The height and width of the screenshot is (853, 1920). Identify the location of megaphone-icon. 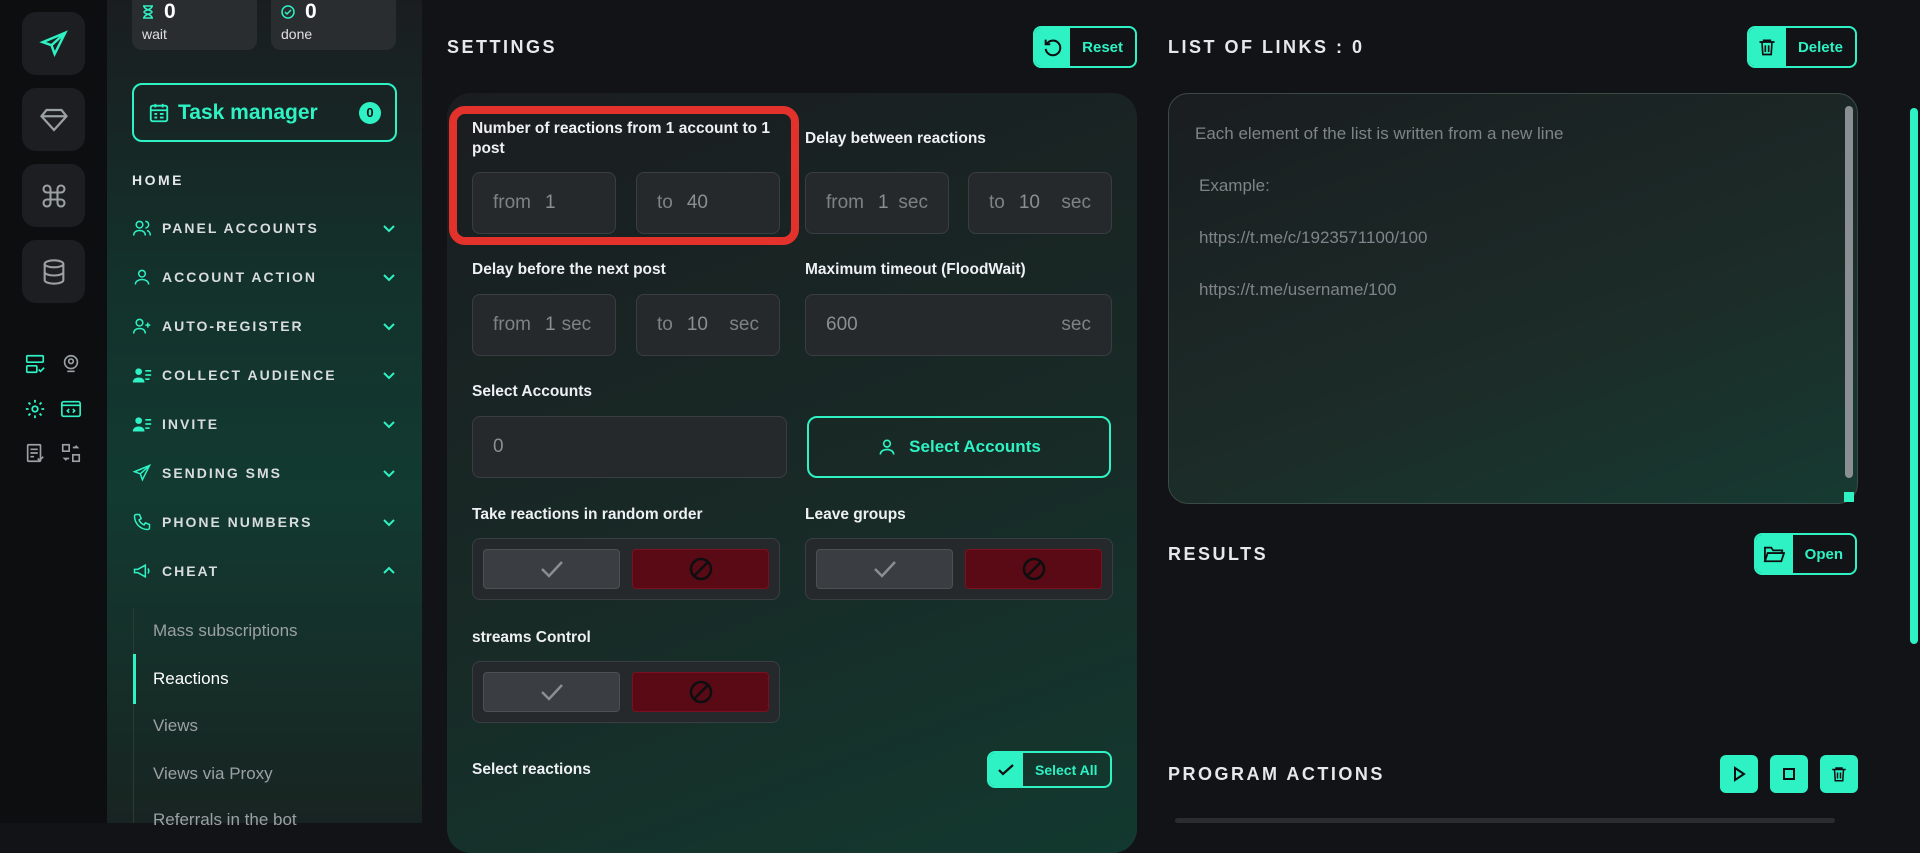
(141, 571).